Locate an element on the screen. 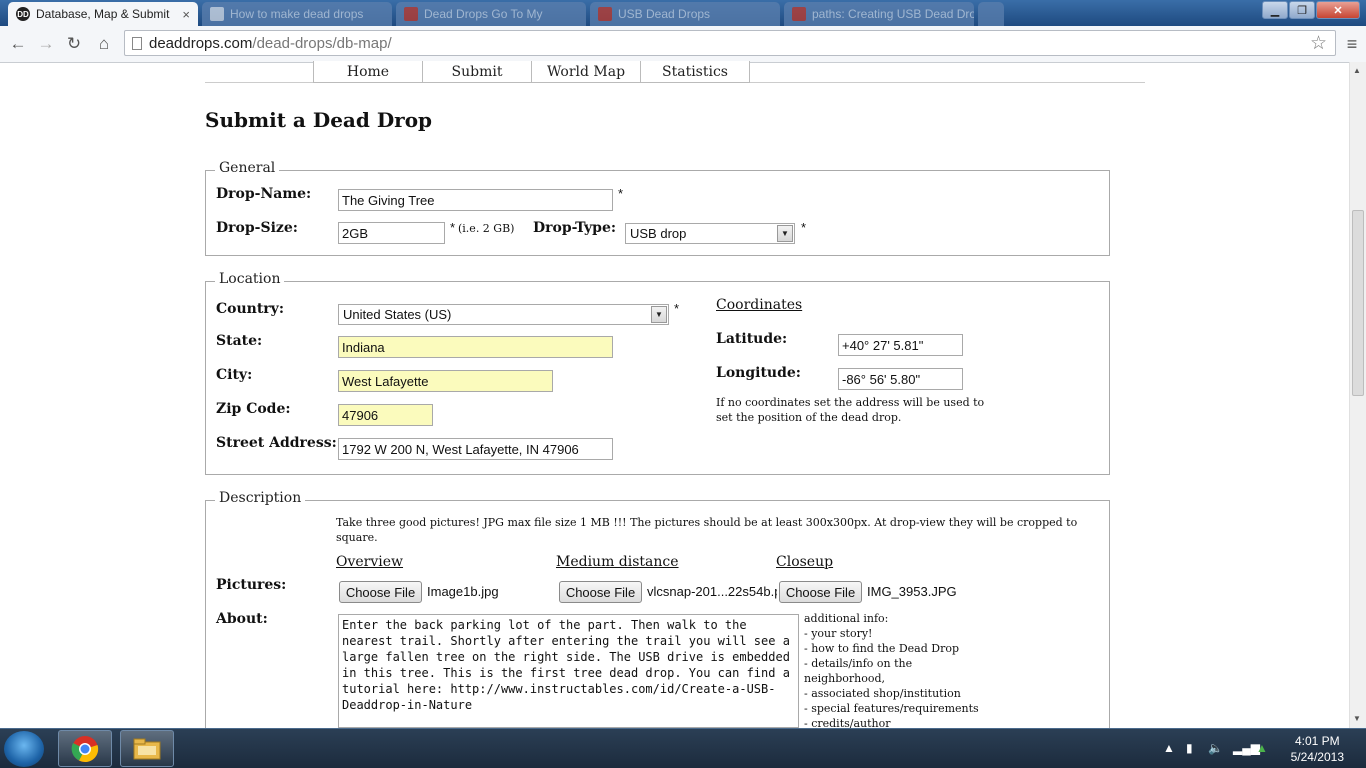 The height and width of the screenshot is (768, 1366). tab-5: paths: Creating USB Dead Drops is located at coordinates (879, 14).